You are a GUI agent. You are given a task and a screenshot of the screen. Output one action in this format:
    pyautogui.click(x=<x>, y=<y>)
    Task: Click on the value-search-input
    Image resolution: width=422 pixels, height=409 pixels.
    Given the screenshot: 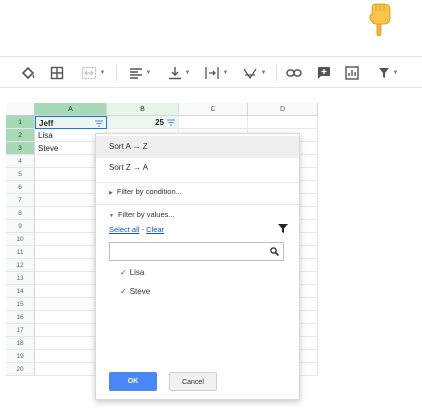 What is the action you would take?
    pyautogui.click(x=196, y=251)
    